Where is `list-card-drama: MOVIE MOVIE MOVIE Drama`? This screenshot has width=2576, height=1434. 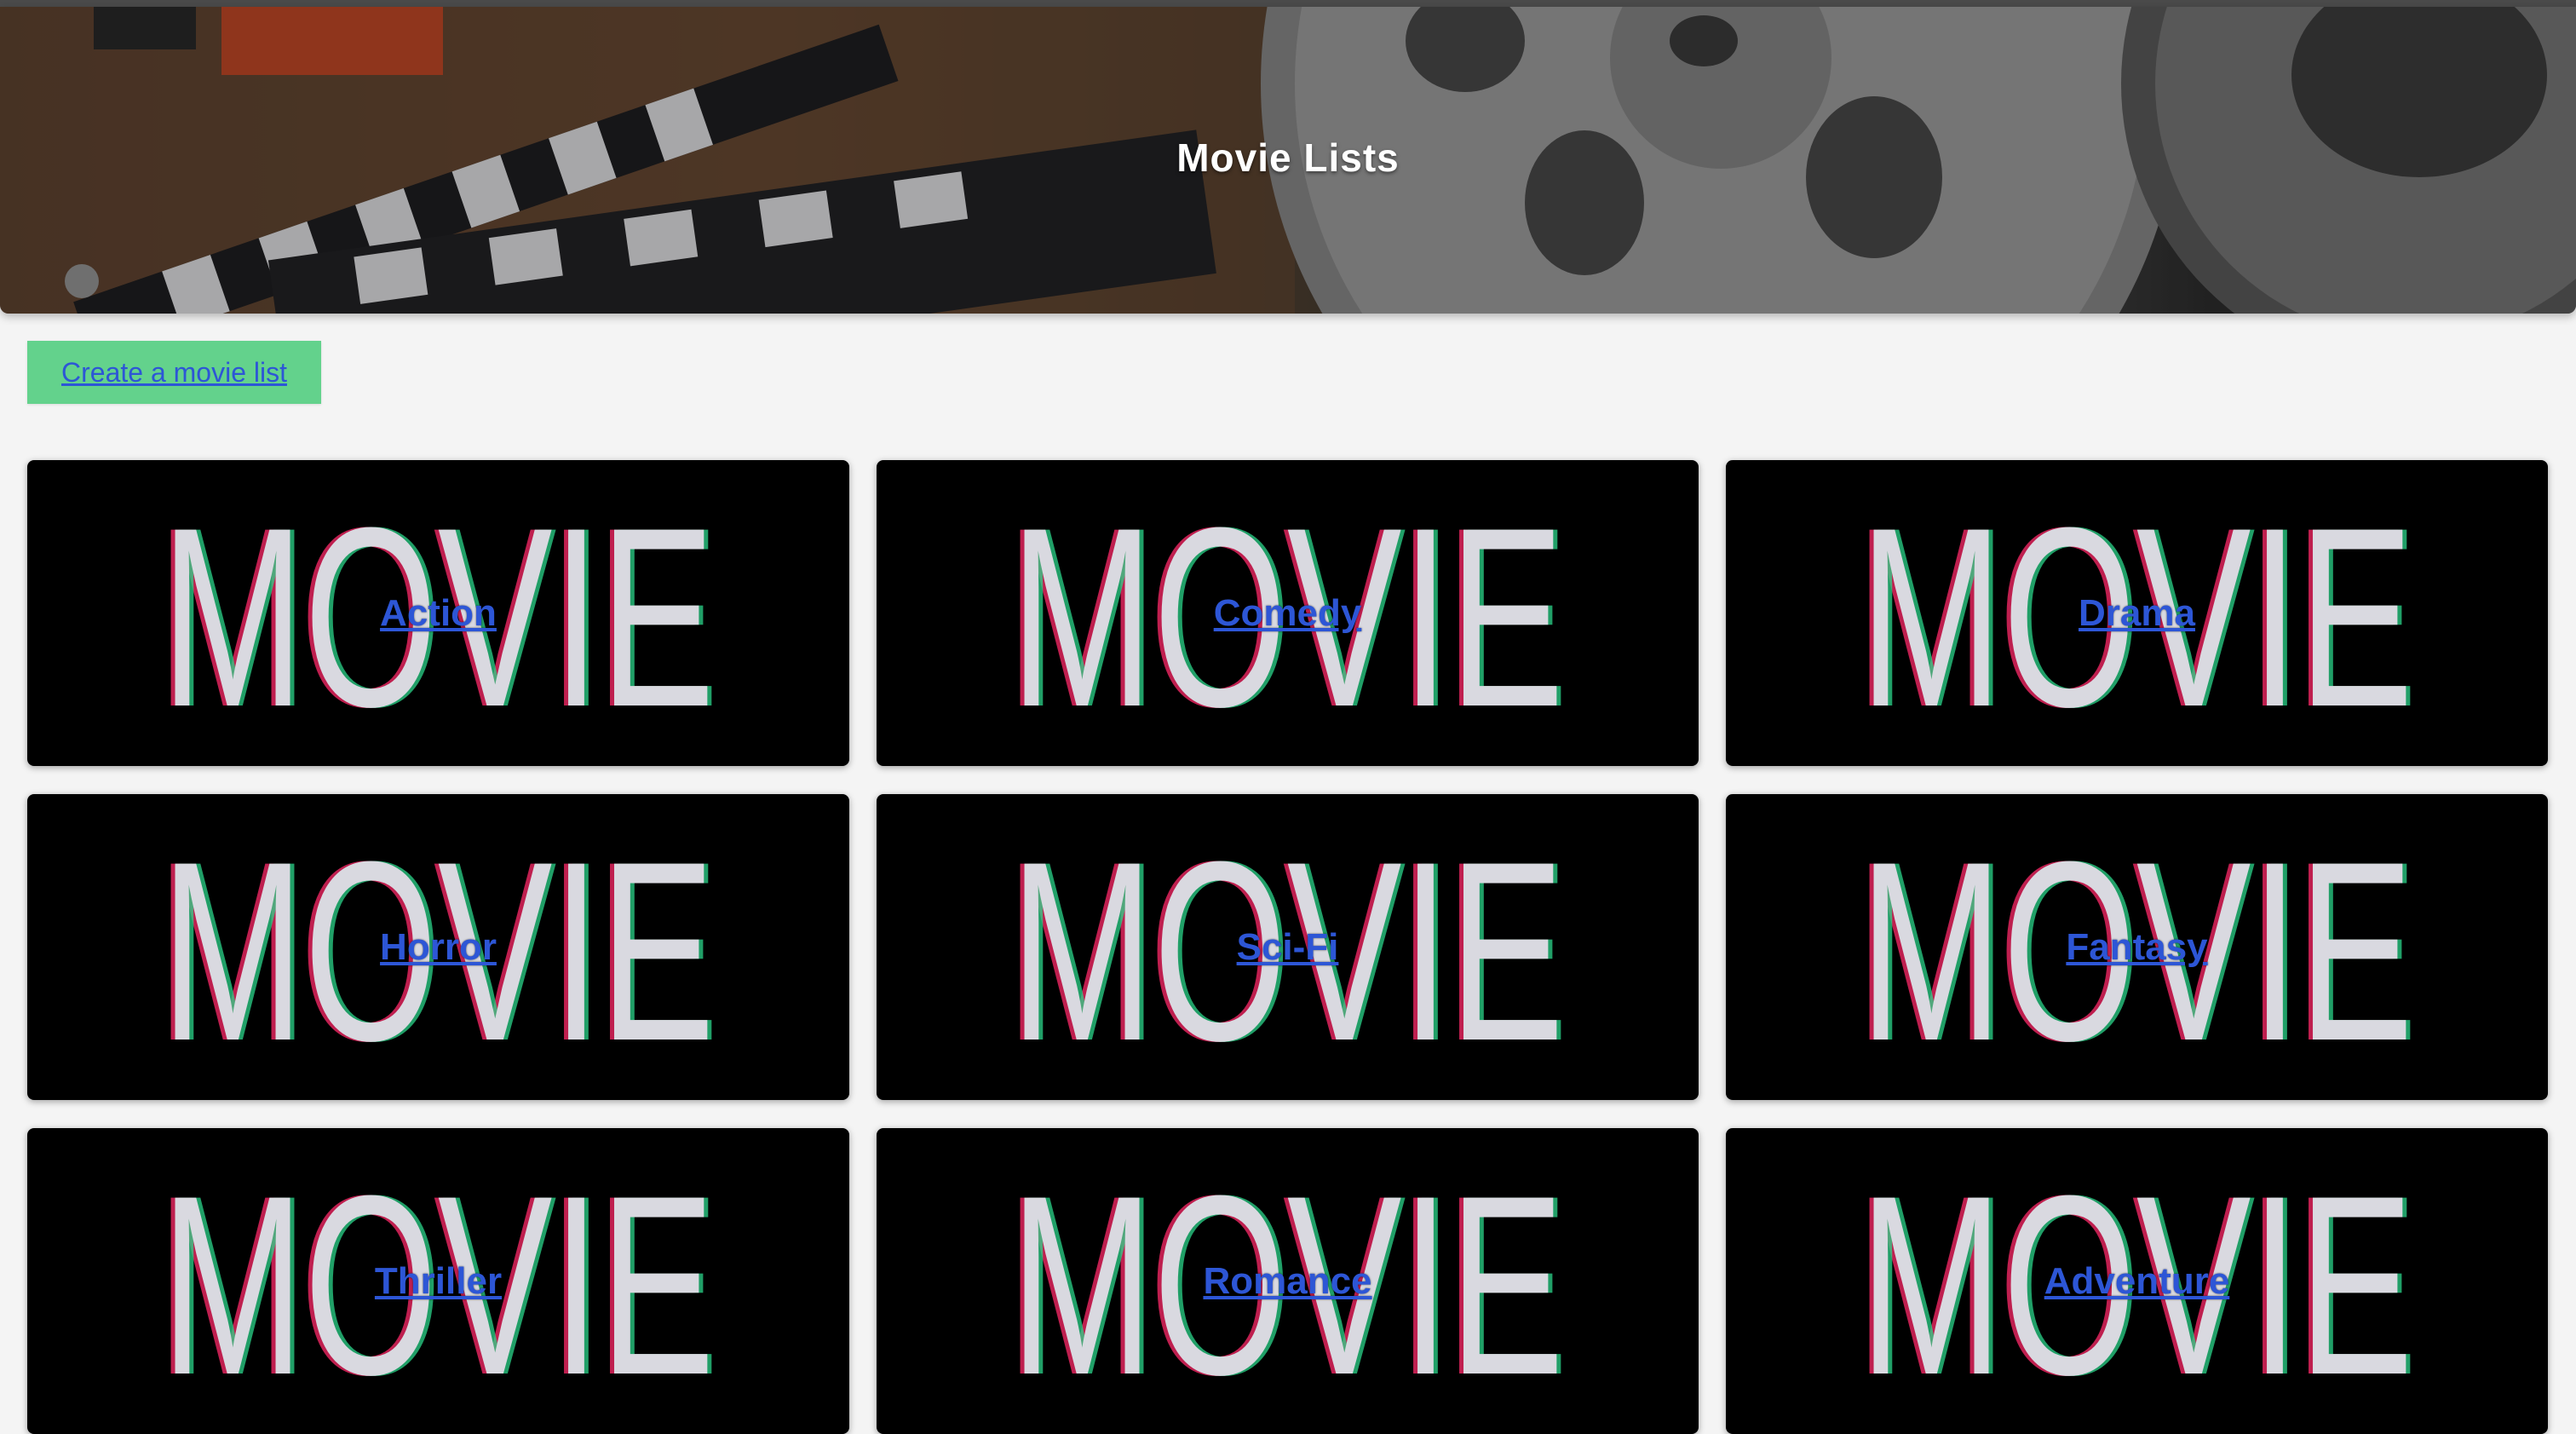
list-card-drama: MOVIE MOVIE MOVIE Drama is located at coordinates (2137, 613).